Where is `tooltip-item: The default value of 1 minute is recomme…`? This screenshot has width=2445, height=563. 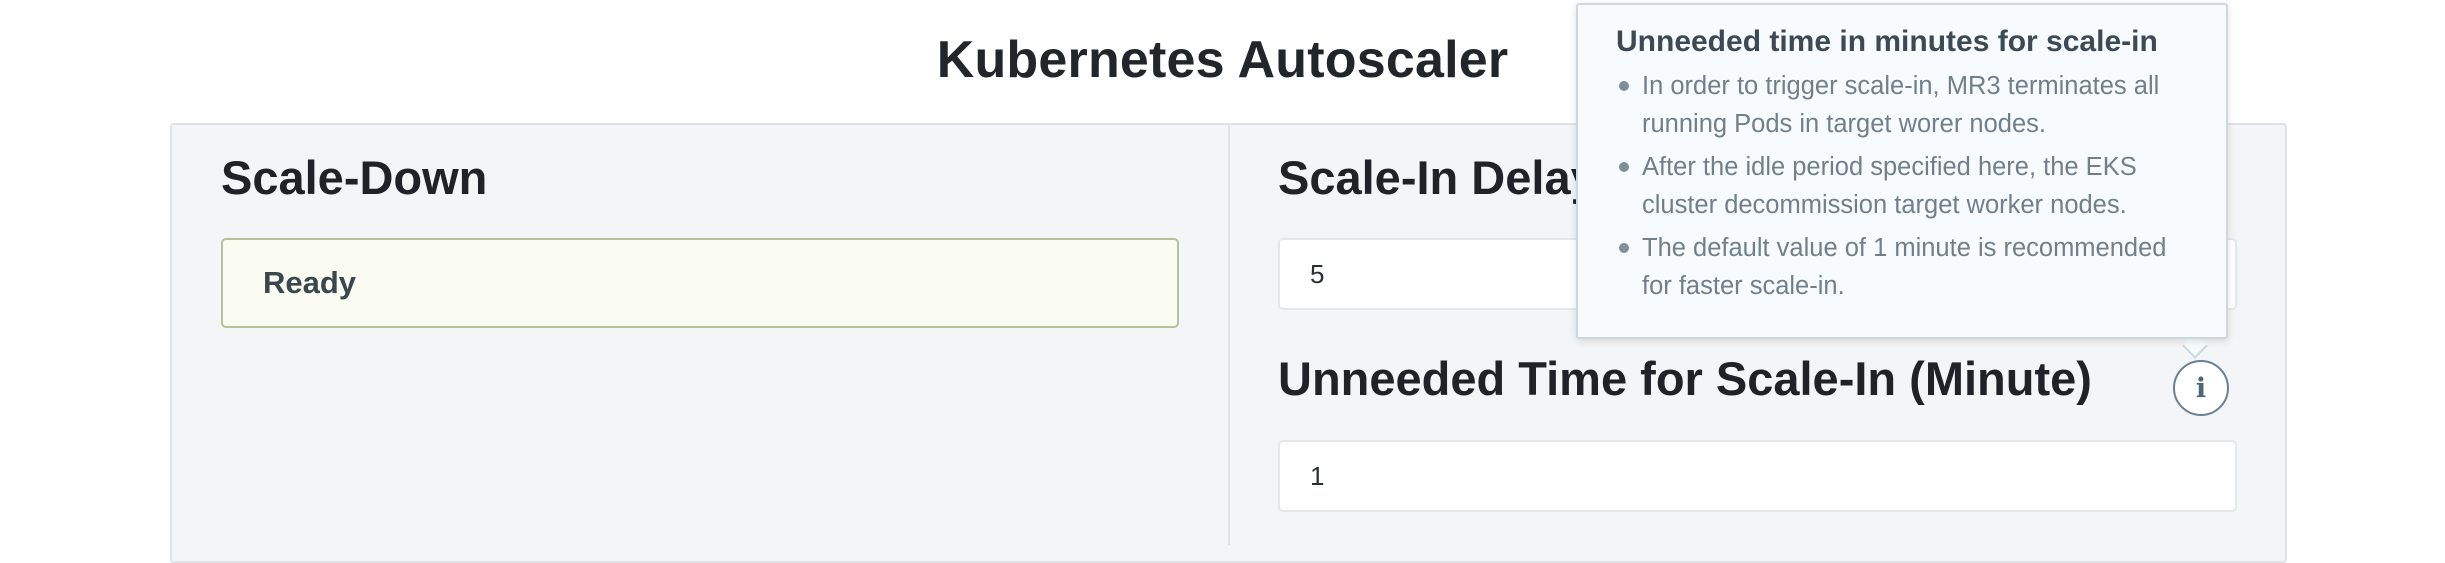 tooltip-item: The default value of 1 minute is recomme… is located at coordinates (1902, 267).